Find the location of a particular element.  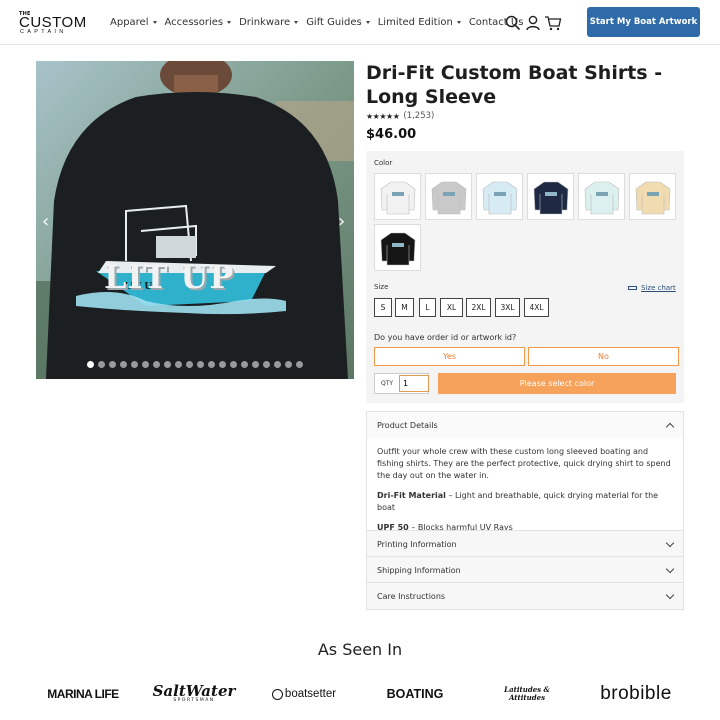

quantity-input is located at coordinates (414, 383).